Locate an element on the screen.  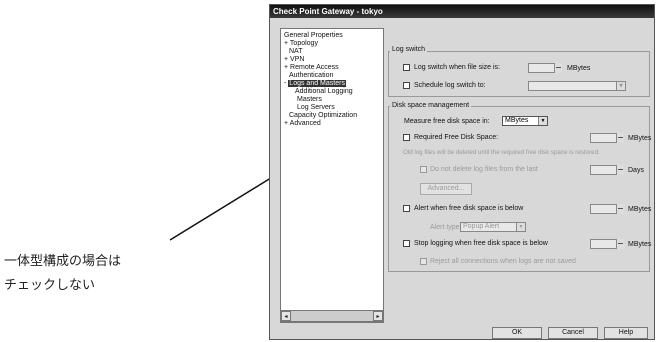
required-free-checkbox is located at coordinates (406, 137).